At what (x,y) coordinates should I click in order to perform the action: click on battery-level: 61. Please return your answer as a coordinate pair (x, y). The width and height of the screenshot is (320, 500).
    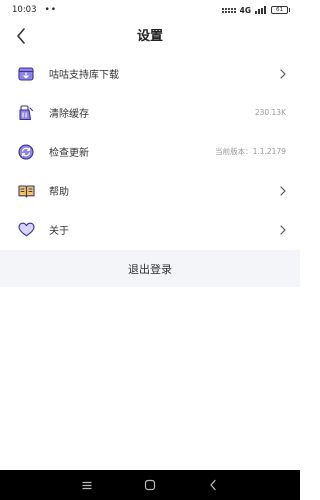
    Looking at the image, I should click on (279, 10).